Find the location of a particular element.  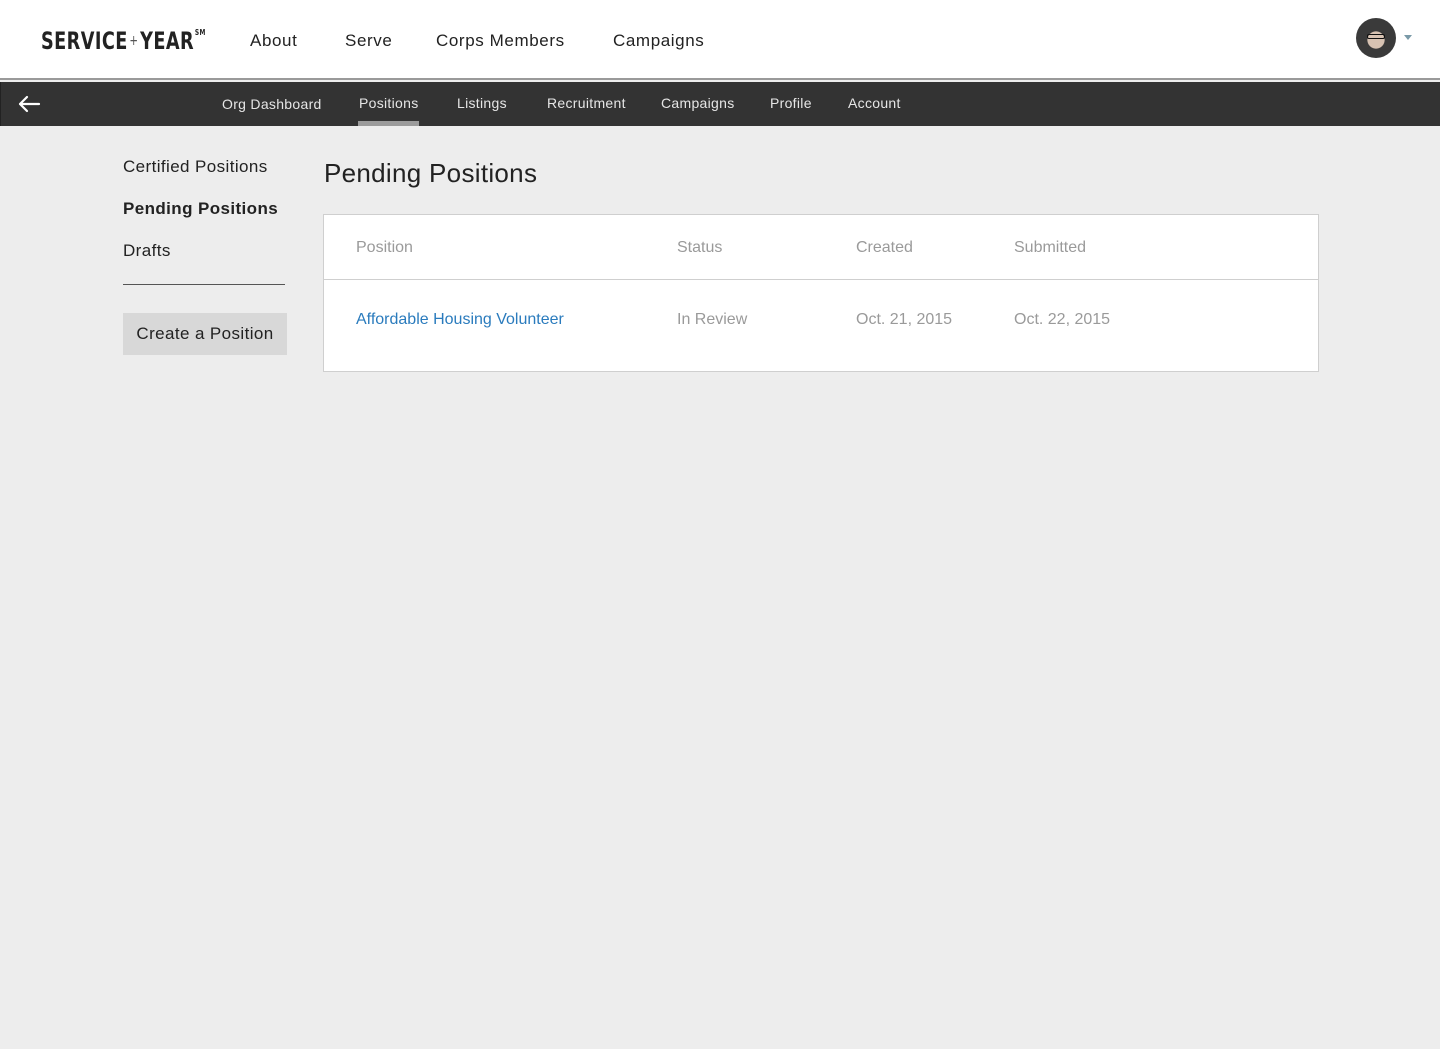

sidebar-divider is located at coordinates (204, 284).